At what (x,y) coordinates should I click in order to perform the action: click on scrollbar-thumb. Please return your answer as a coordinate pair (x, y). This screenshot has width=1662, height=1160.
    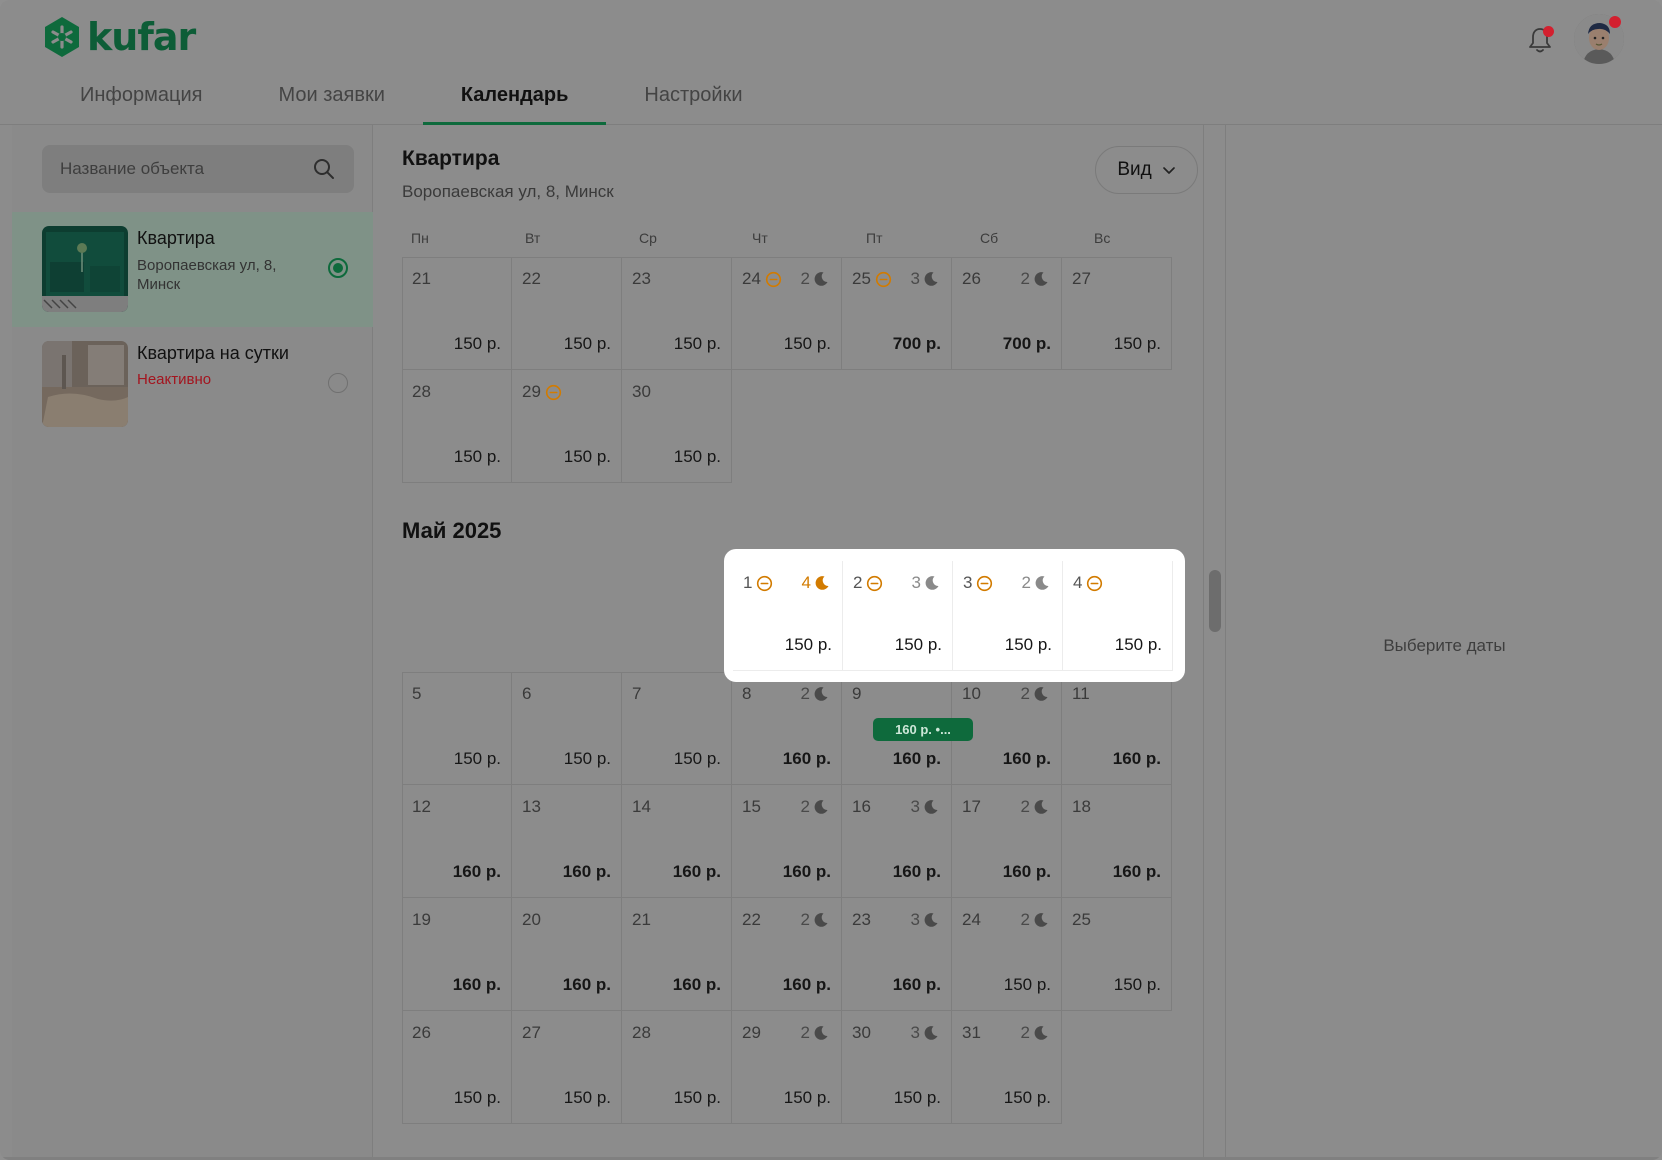
    Looking at the image, I should click on (1215, 601).